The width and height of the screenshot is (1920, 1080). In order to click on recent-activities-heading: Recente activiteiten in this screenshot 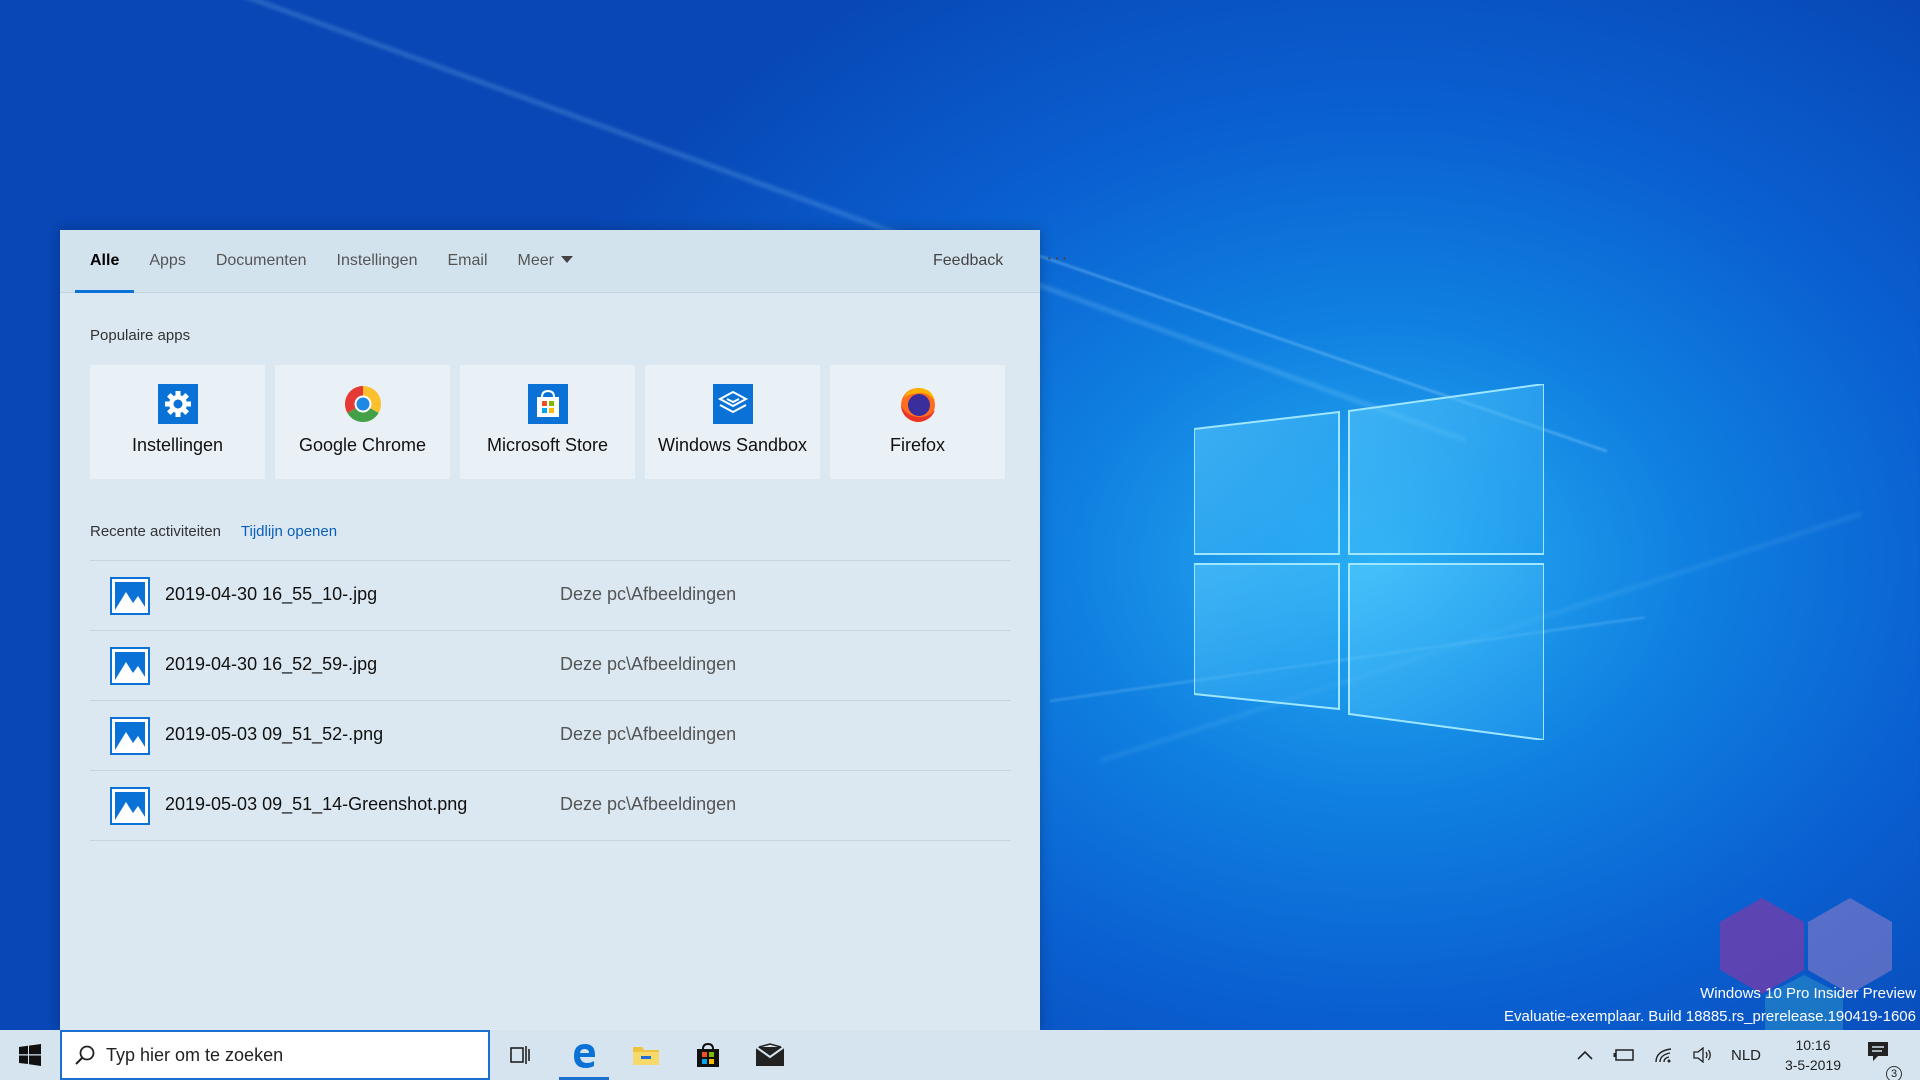, I will do `click(155, 531)`.